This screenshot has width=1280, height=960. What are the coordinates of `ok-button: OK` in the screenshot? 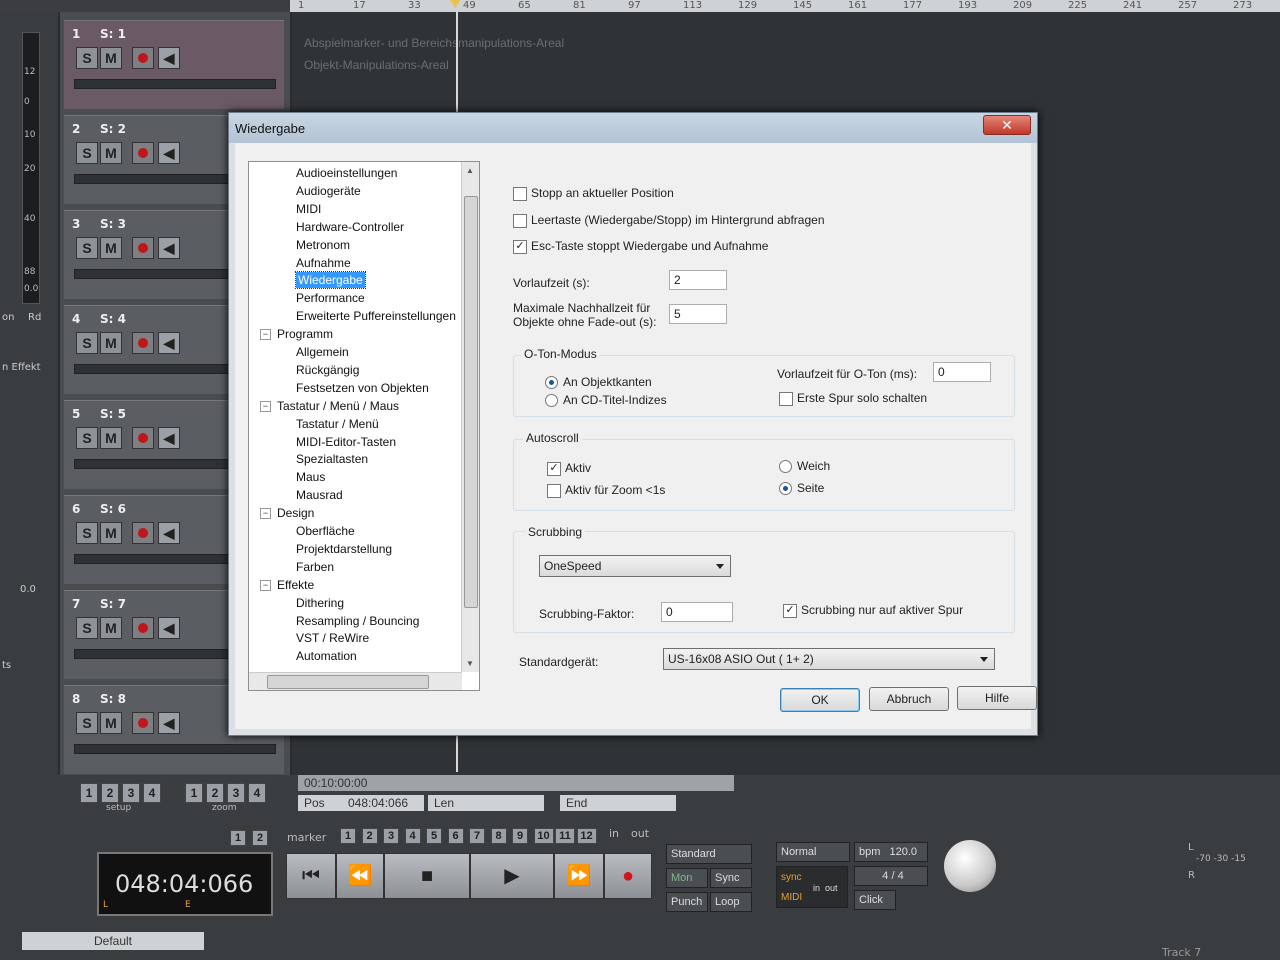 It's located at (820, 700).